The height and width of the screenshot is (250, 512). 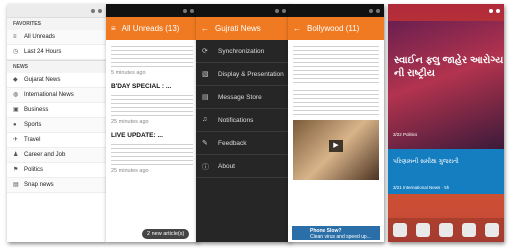 What do you see at coordinates (205, 167) in the screenshot?
I see `info-icon: ⓘ` at bounding box center [205, 167].